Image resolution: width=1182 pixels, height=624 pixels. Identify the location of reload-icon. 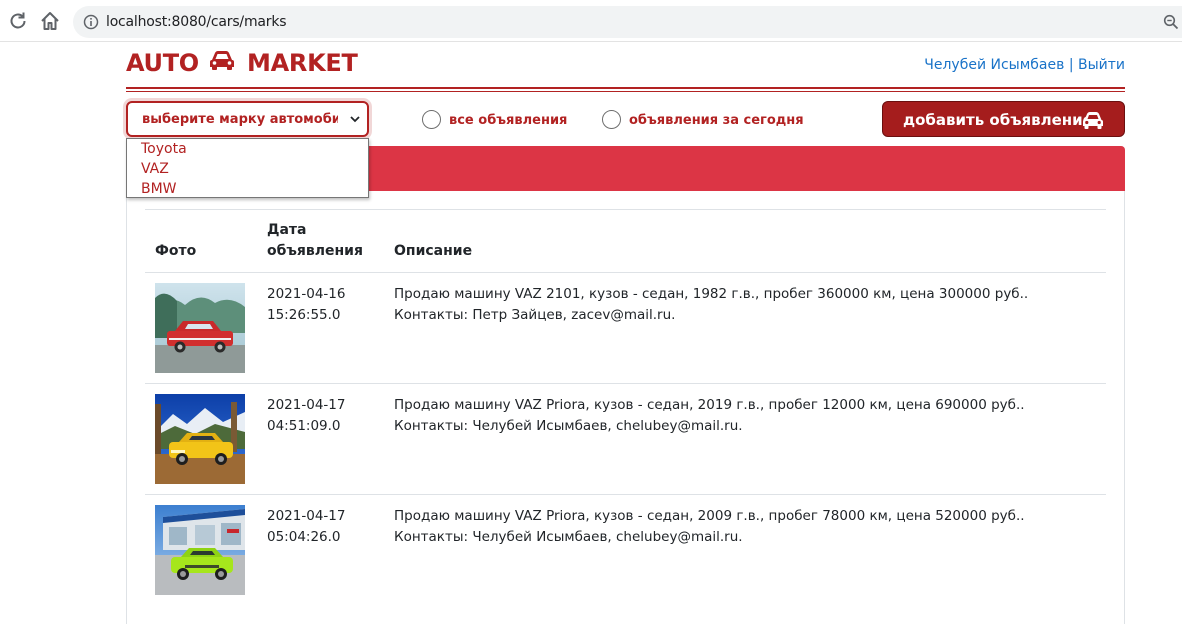
(18, 21).